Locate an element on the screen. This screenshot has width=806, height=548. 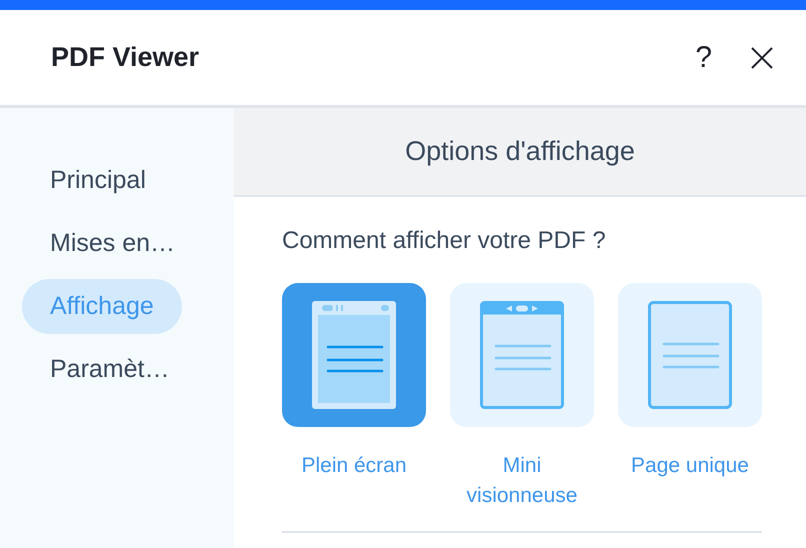
option-label: Plein écran is located at coordinates (354, 466).